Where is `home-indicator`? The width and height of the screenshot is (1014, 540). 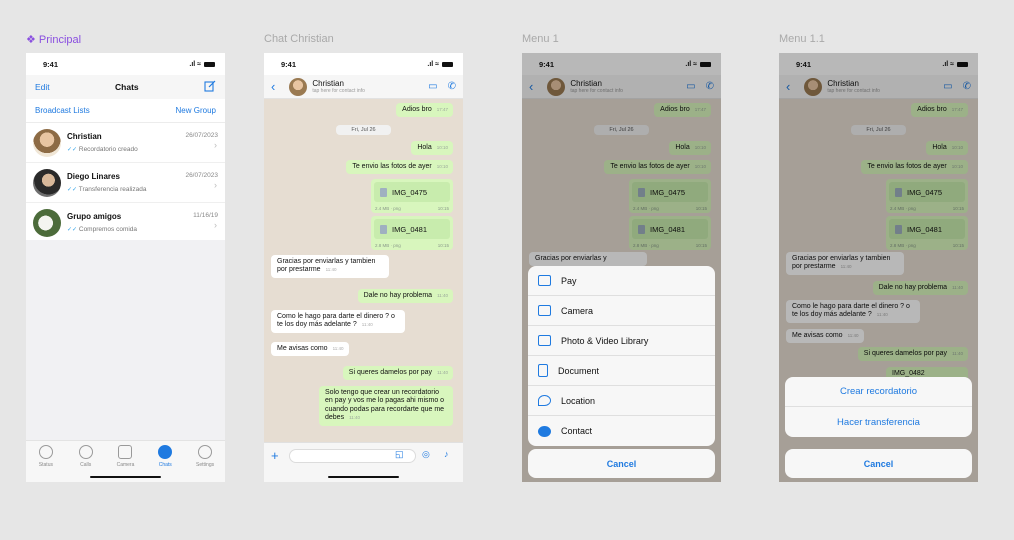
home-indicator is located at coordinates (125, 476).